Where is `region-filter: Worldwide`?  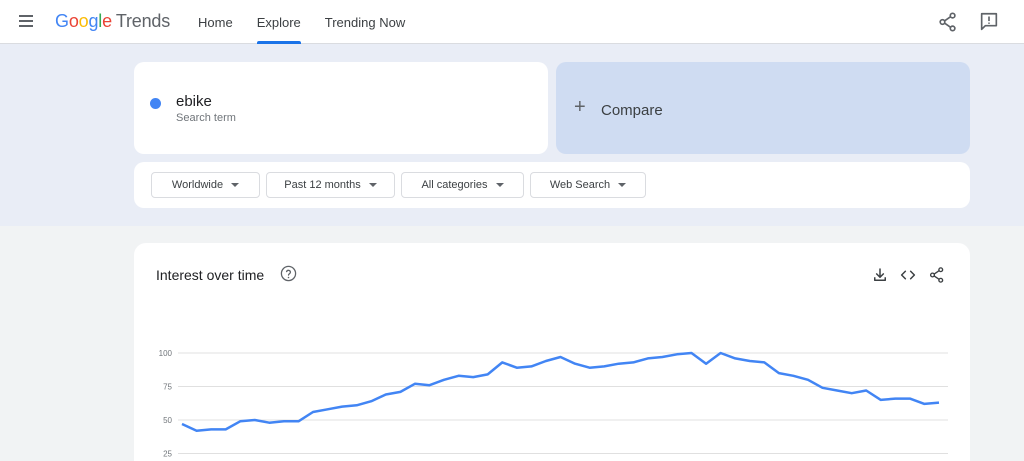
region-filter: Worldwide is located at coordinates (205, 185).